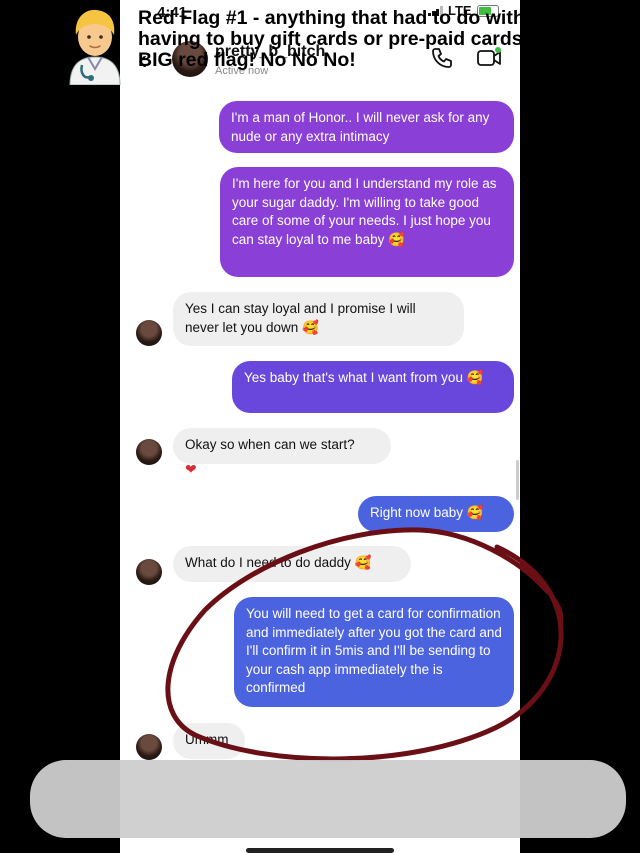 Image resolution: width=640 pixels, height=853 pixels. What do you see at coordinates (292, 564) in the screenshot?
I see `message-incoming: What do I need to do daddy 🥰` at bounding box center [292, 564].